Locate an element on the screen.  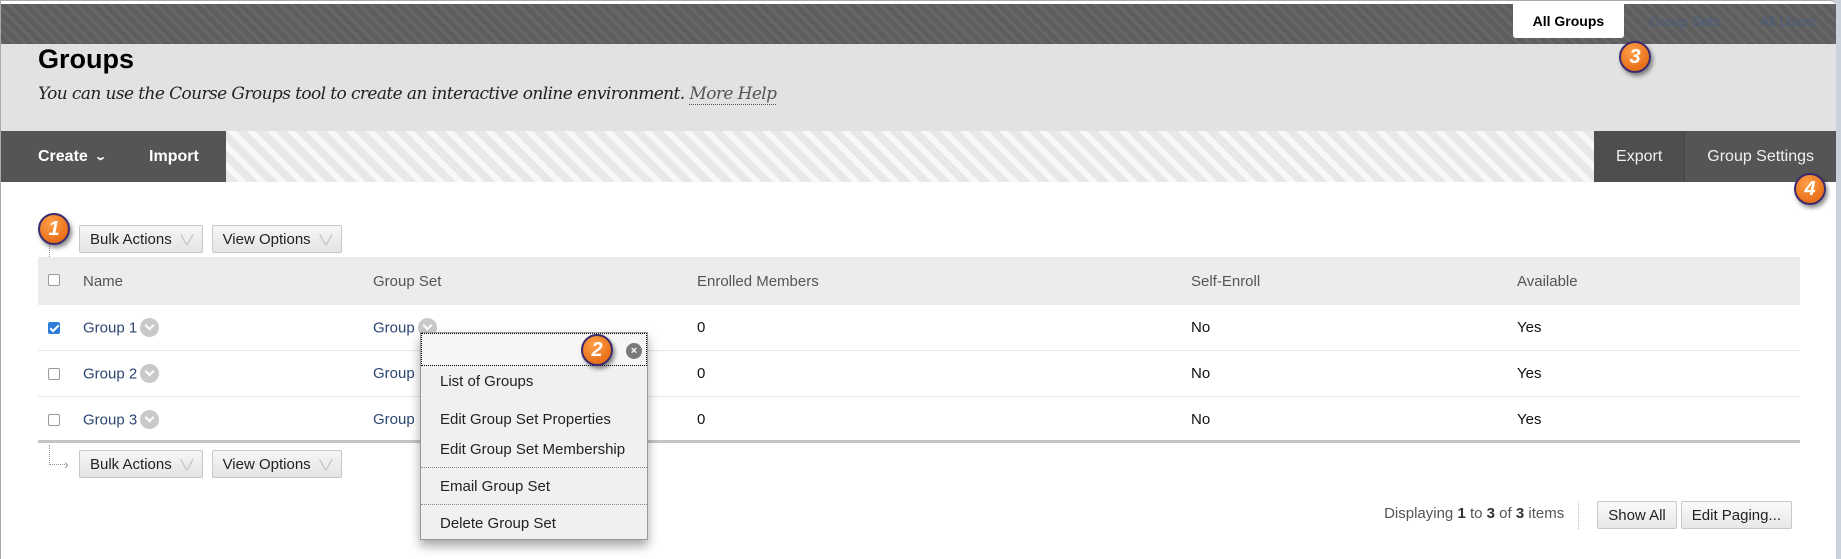
select-all-checkbox is located at coordinates (54, 280).